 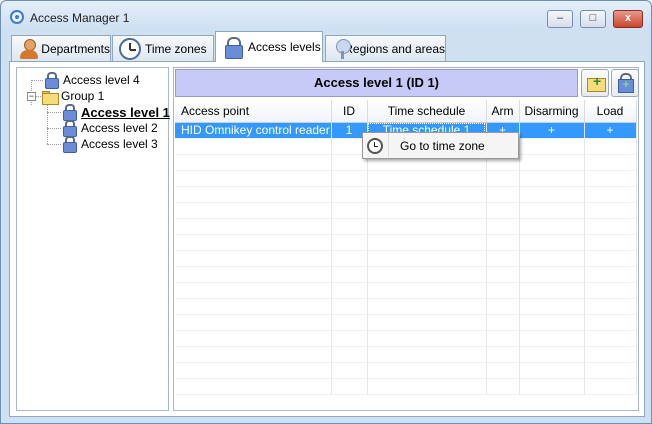 What do you see at coordinates (628, 19) in the screenshot?
I see `close-button: x` at bounding box center [628, 19].